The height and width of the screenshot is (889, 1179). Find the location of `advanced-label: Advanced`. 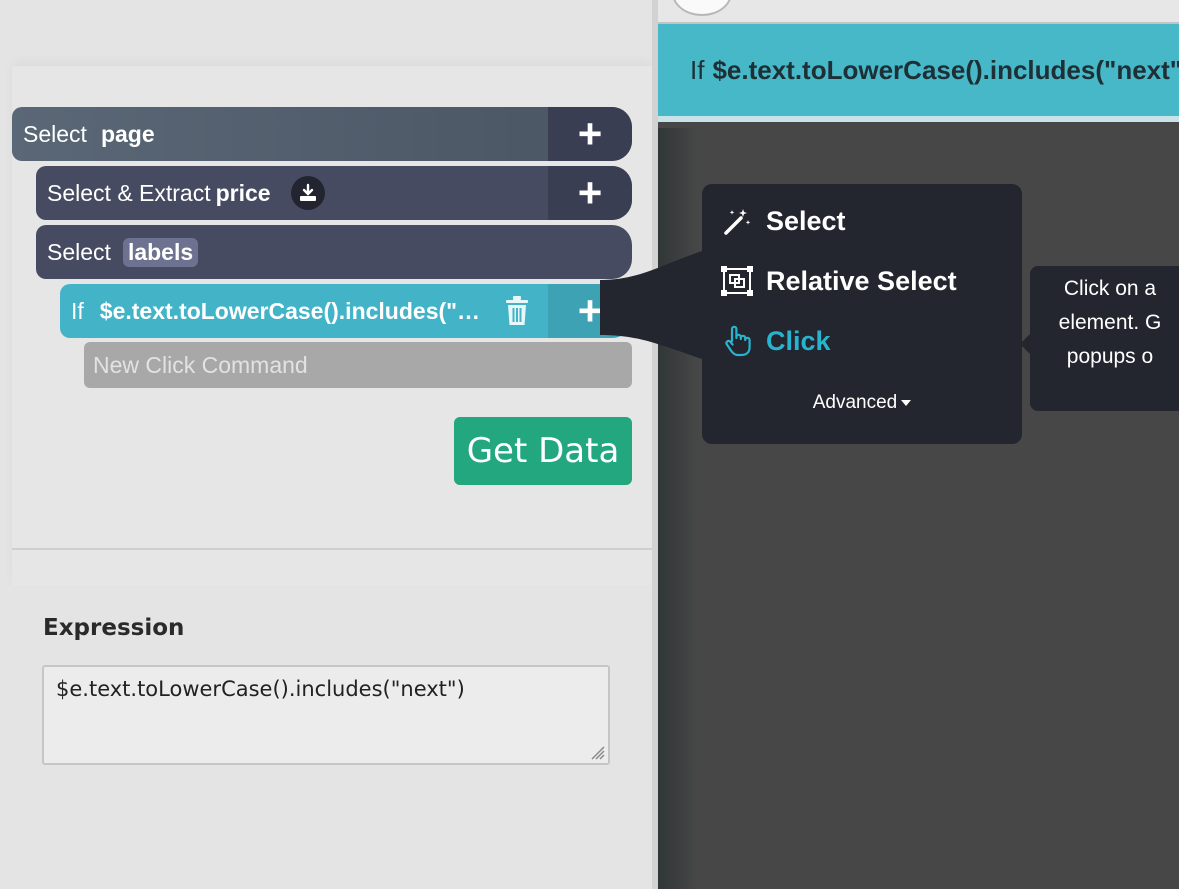

advanced-label: Advanced is located at coordinates (855, 402).